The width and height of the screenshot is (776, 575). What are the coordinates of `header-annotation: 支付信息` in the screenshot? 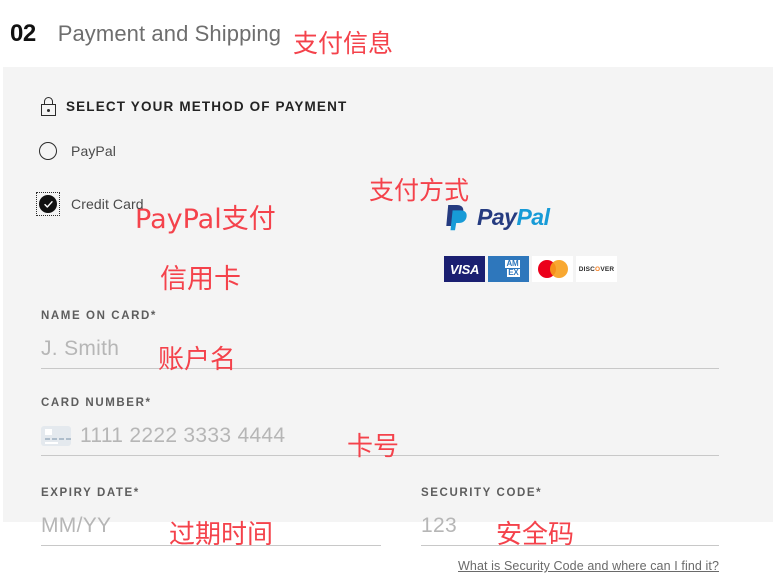 It's located at (343, 43).